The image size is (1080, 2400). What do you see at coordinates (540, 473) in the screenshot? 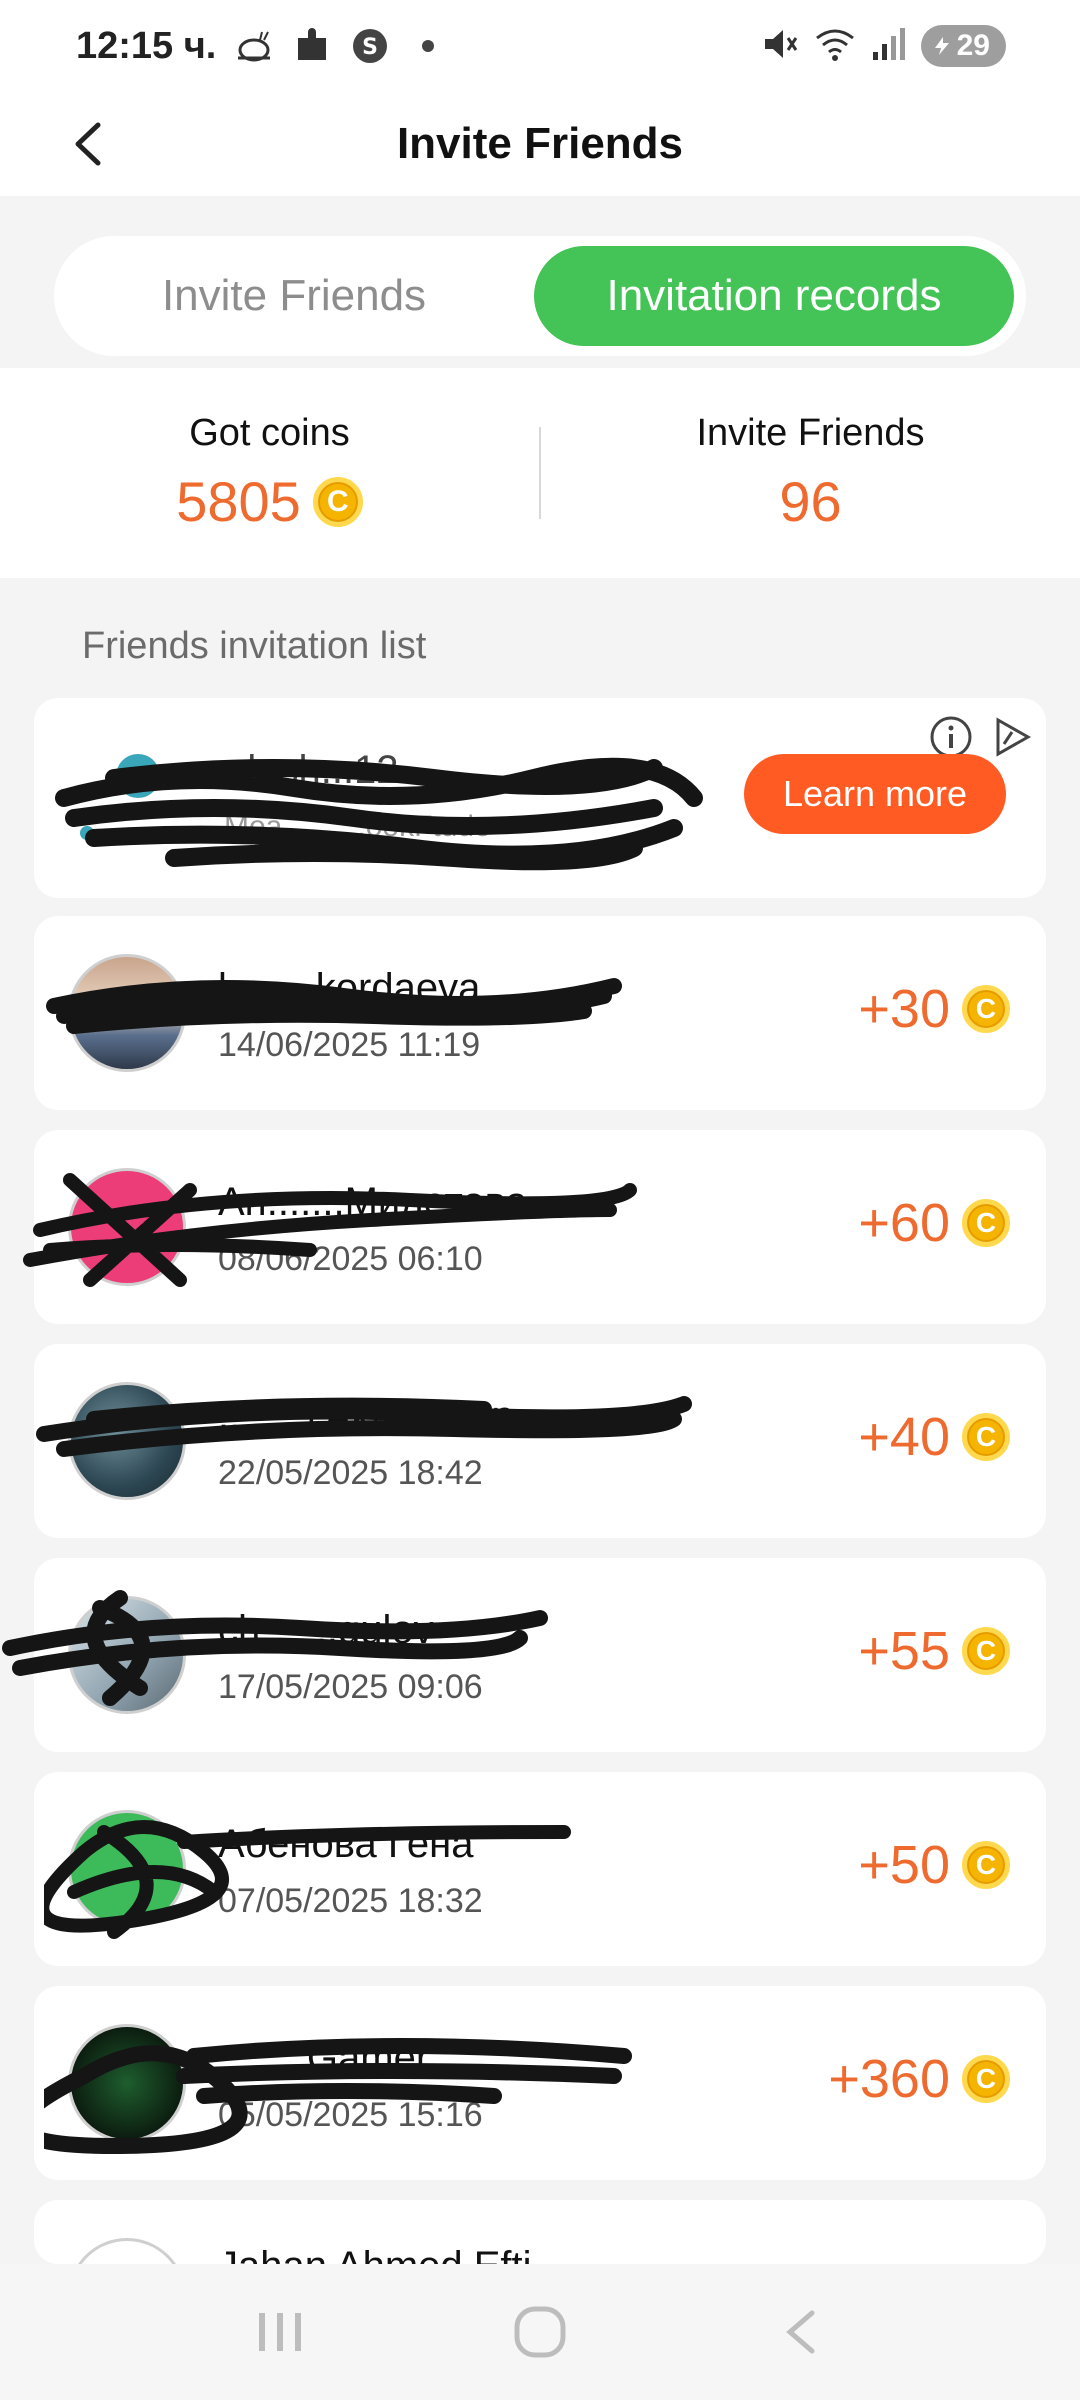
I see `stats-panel: Got coins 5805 C Invite Friends 96` at bounding box center [540, 473].